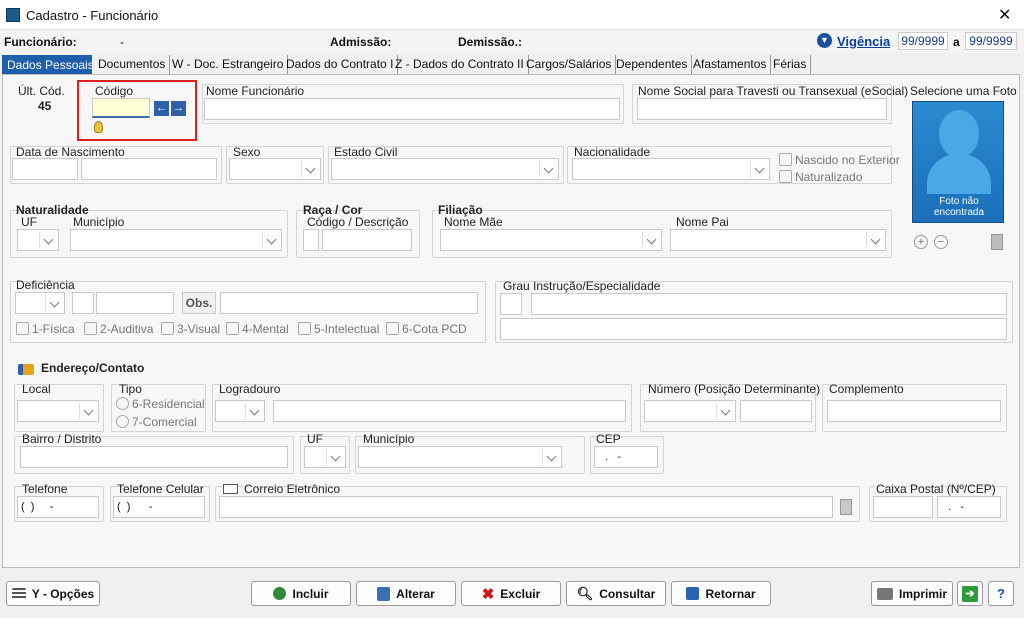 This screenshot has height=618, width=1024. I want to click on intelectual-checkbox, so click(304, 328).